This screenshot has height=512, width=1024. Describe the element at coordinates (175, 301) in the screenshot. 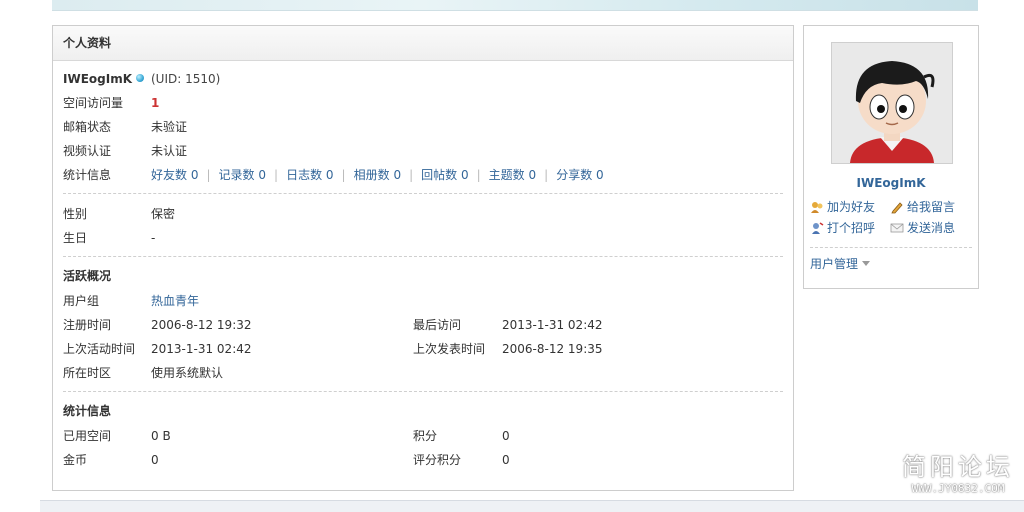

I see `group-link: 热血青年` at that location.